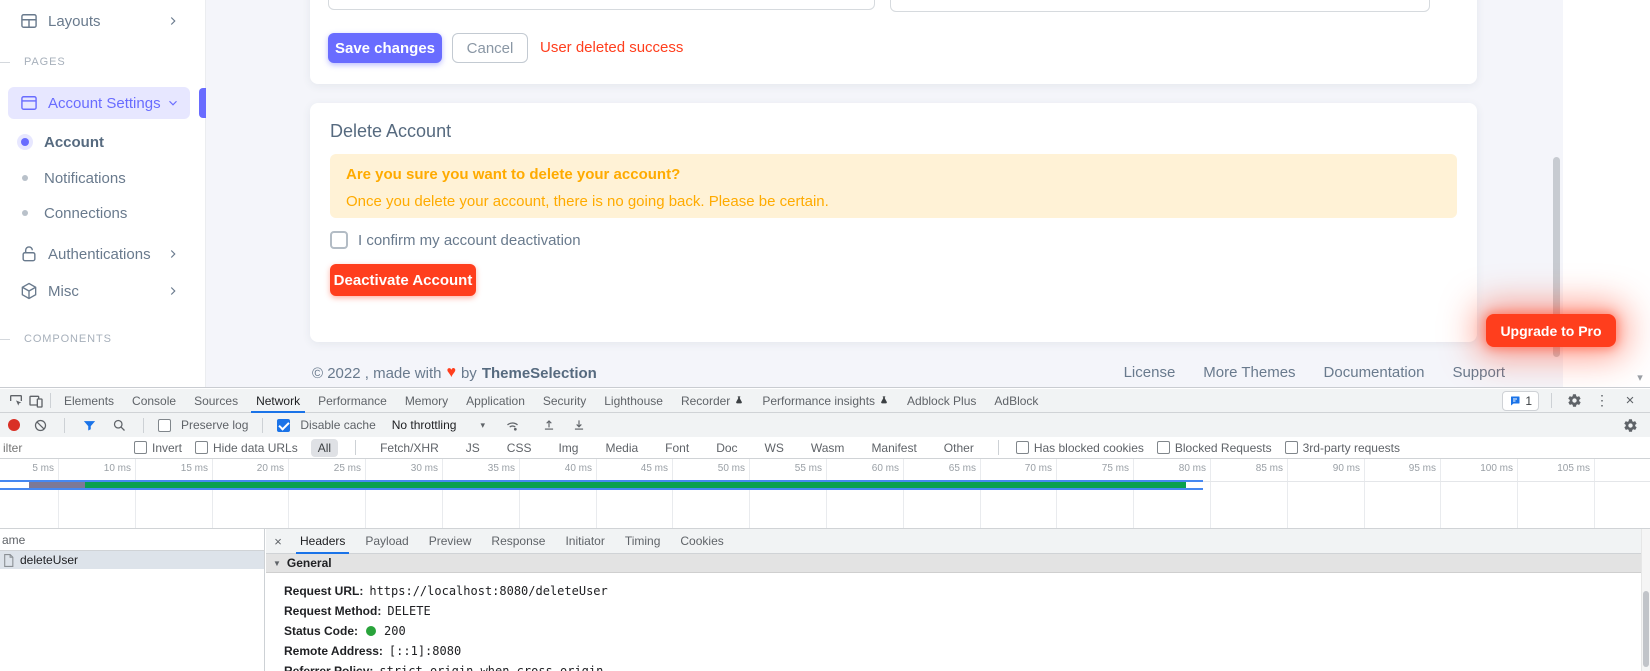 The image size is (1650, 671). What do you see at coordinates (1342, 448) in the screenshot?
I see `third-party-requests-checkbox: 3rd-party requests` at bounding box center [1342, 448].